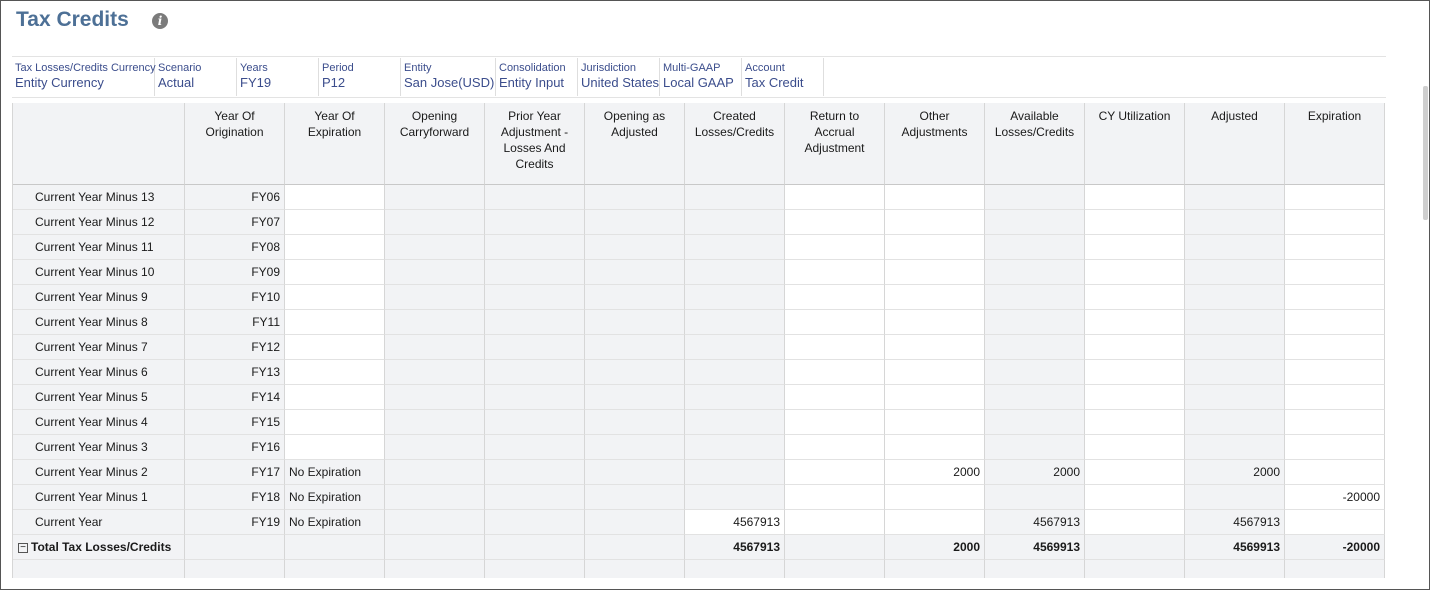  Describe the element at coordinates (235, 372) in the screenshot. I see `origination-cell: FY13` at that location.